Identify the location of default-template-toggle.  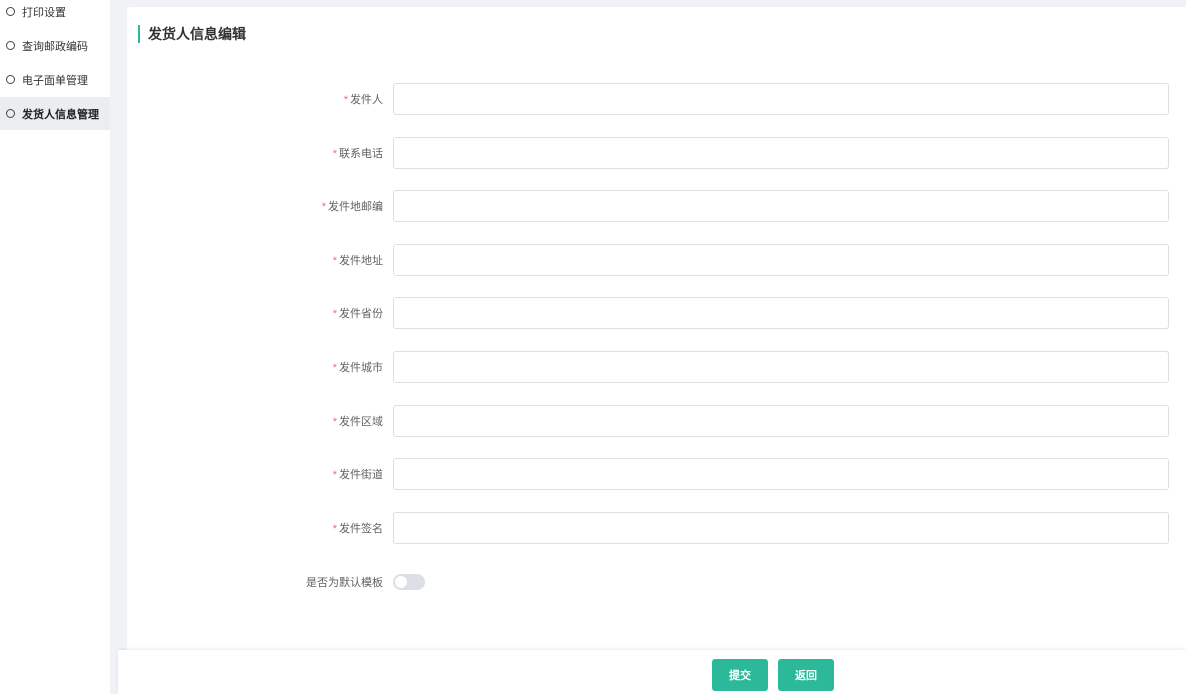
(409, 582).